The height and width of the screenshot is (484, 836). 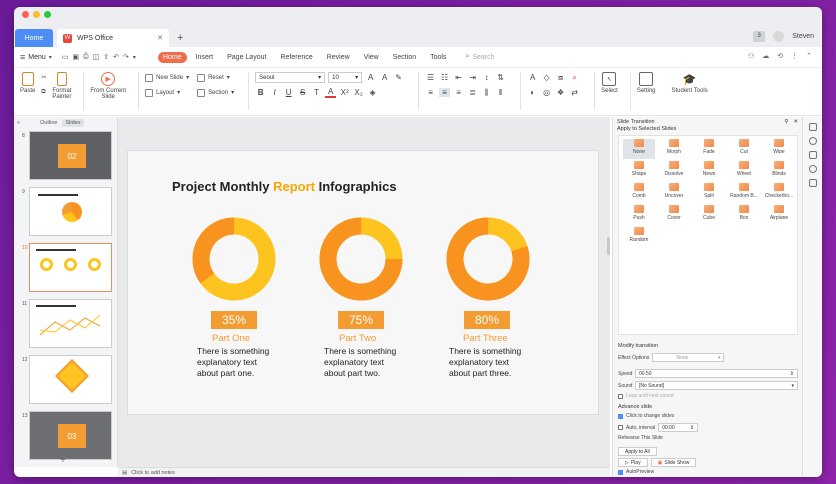 What do you see at coordinates (445, 92) in the screenshot?
I see `align-center-icon: ≡` at bounding box center [445, 92].